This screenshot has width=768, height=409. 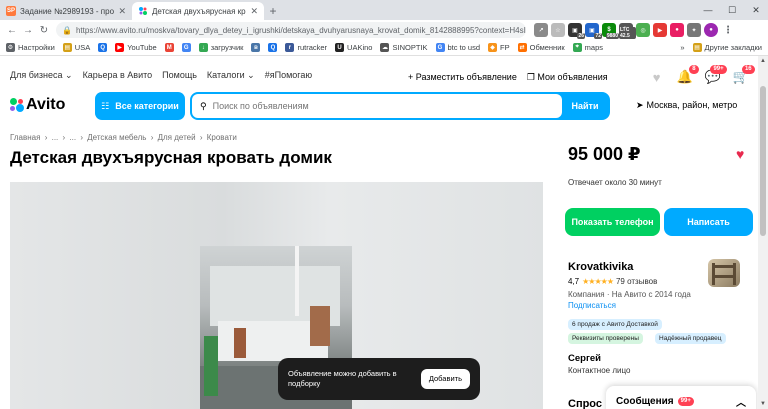 What do you see at coordinates (541, 30) in the screenshot?
I see `share-icon: ↗` at bounding box center [541, 30].